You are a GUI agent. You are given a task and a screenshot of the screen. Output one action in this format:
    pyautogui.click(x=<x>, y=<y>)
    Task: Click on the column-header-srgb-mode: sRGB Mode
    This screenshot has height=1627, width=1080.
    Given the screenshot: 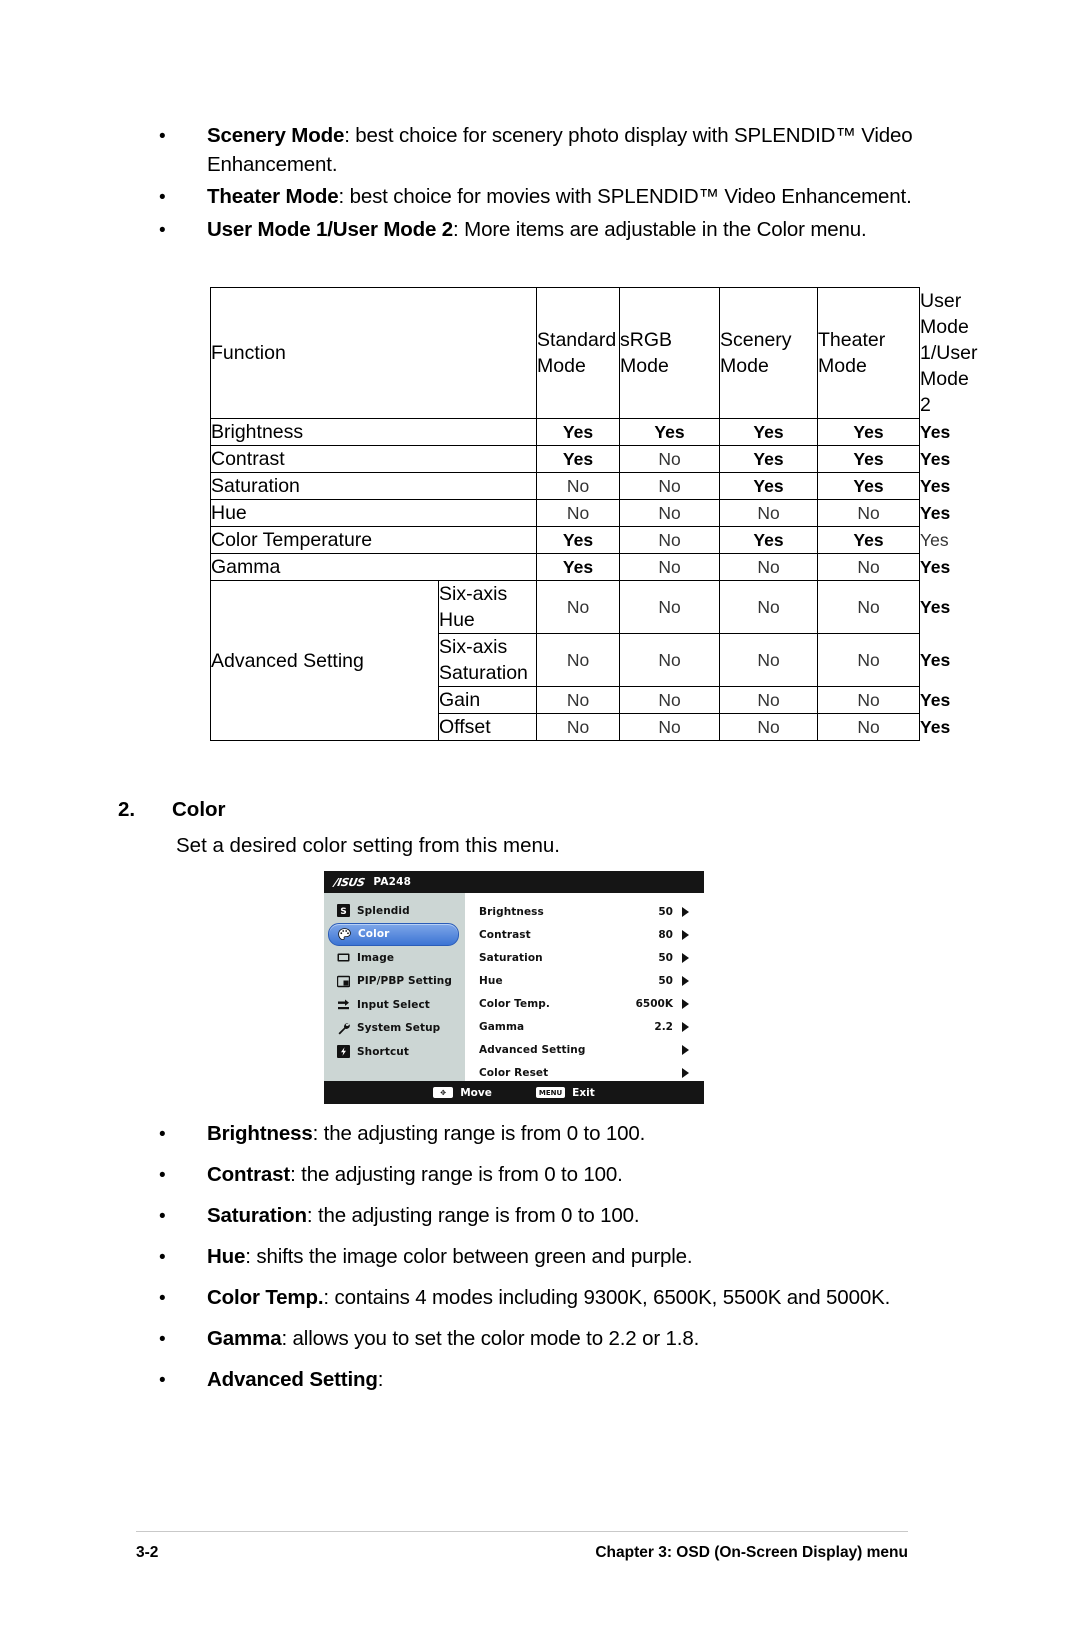 What is the action you would take?
    pyautogui.click(x=670, y=353)
    